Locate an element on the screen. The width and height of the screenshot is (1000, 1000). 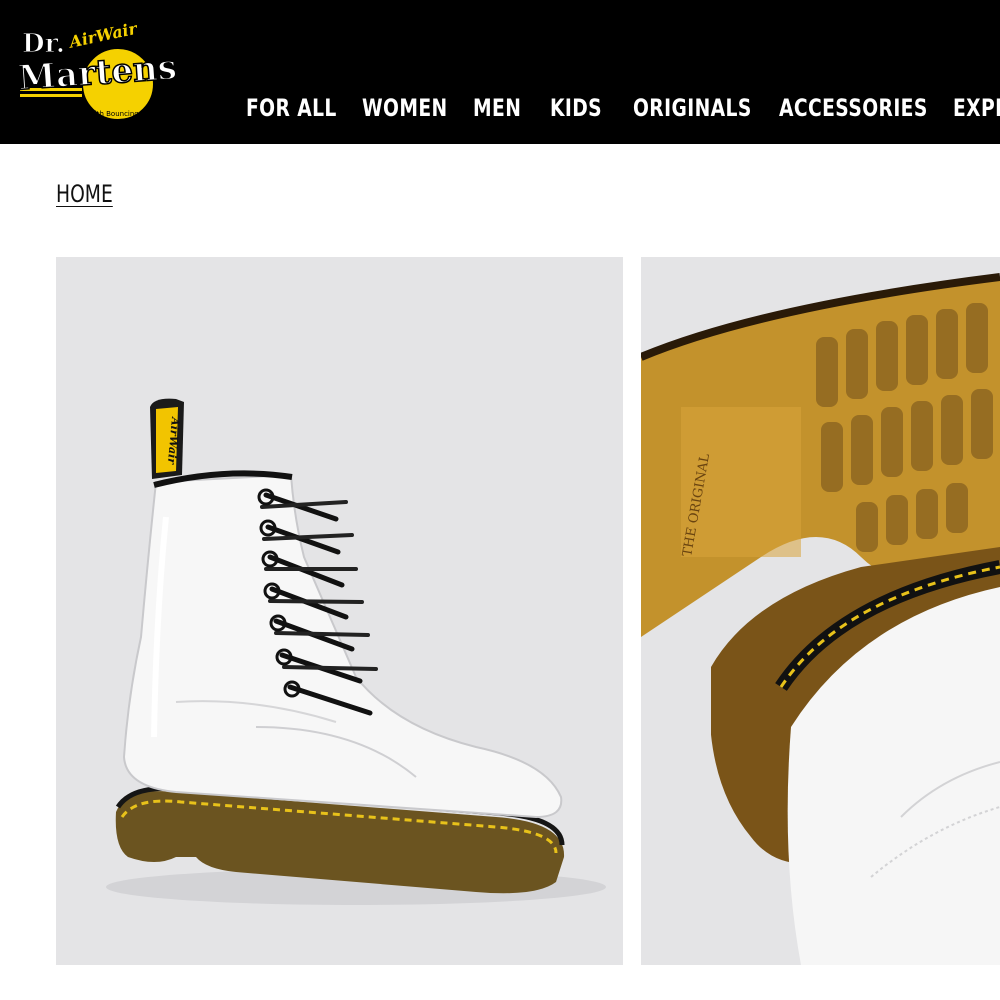
floor-background is located at coordinates (676, 801).